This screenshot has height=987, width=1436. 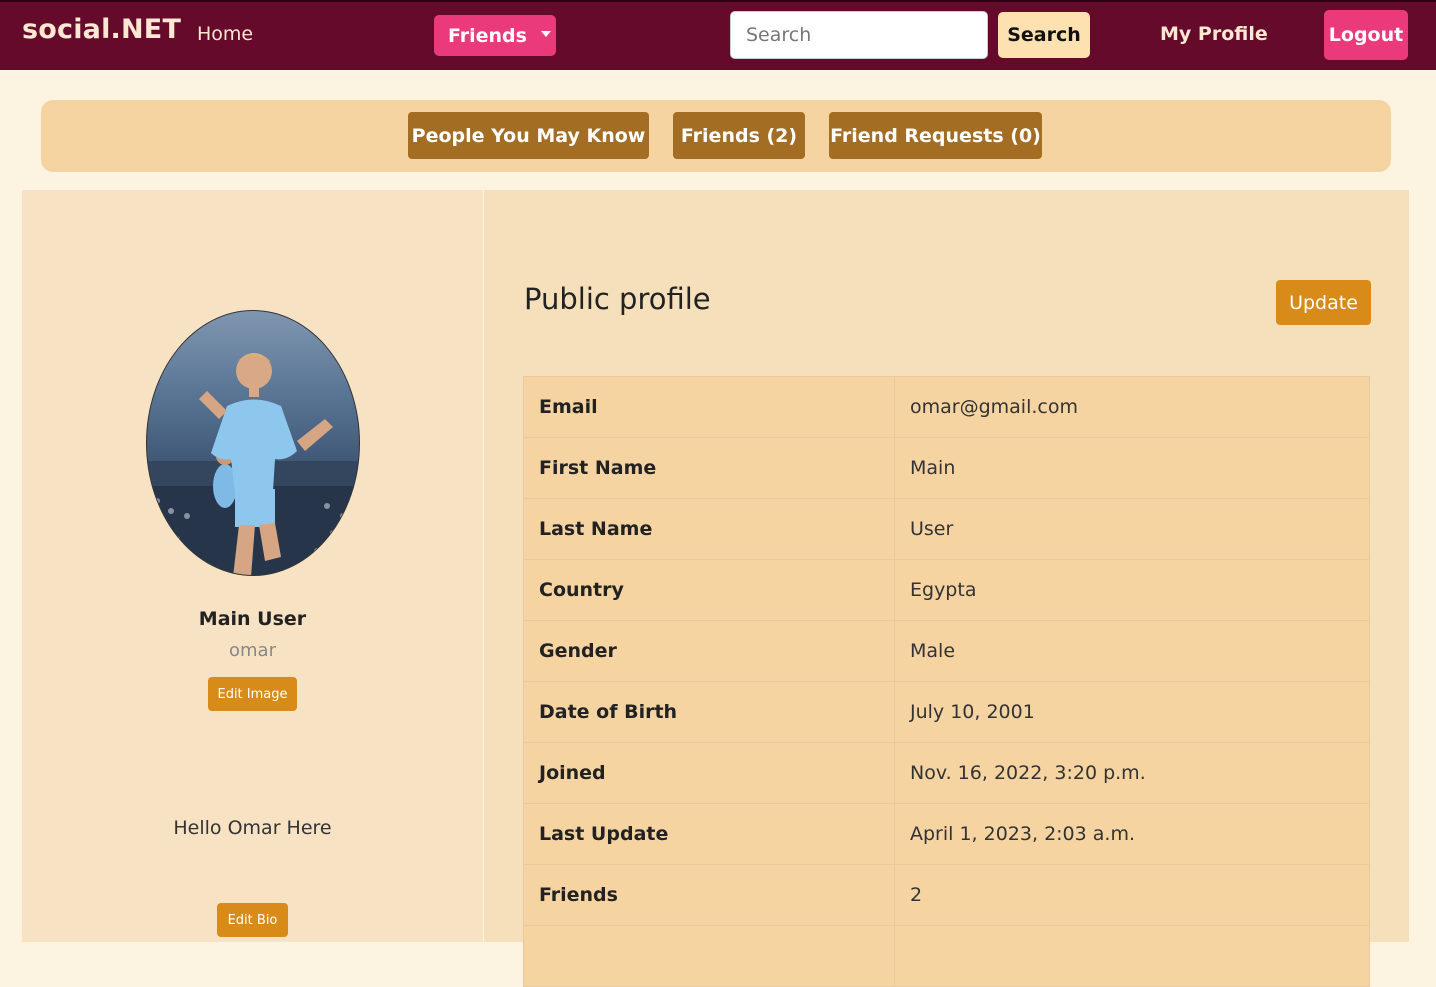 I want to click on friends-count-button: Friends (2), so click(x=739, y=135).